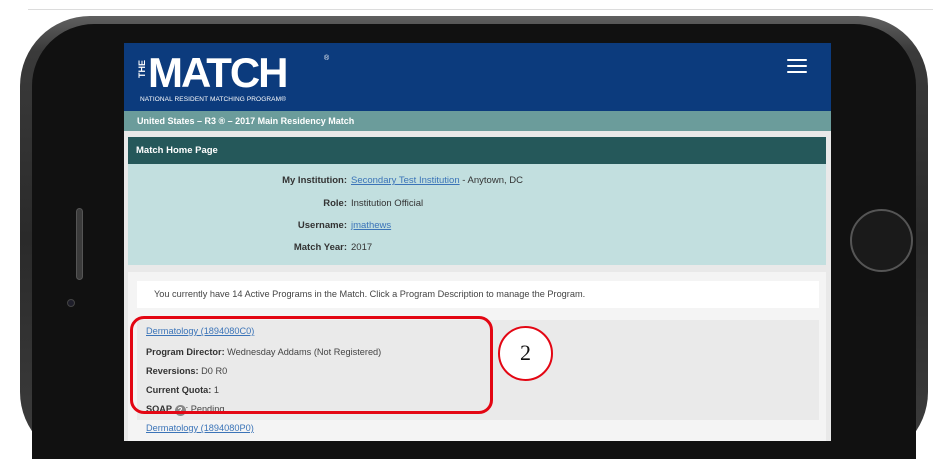  Describe the element at coordinates (320, 247) in the screenshot. I see `match-year-label: Match Year:` at that location.